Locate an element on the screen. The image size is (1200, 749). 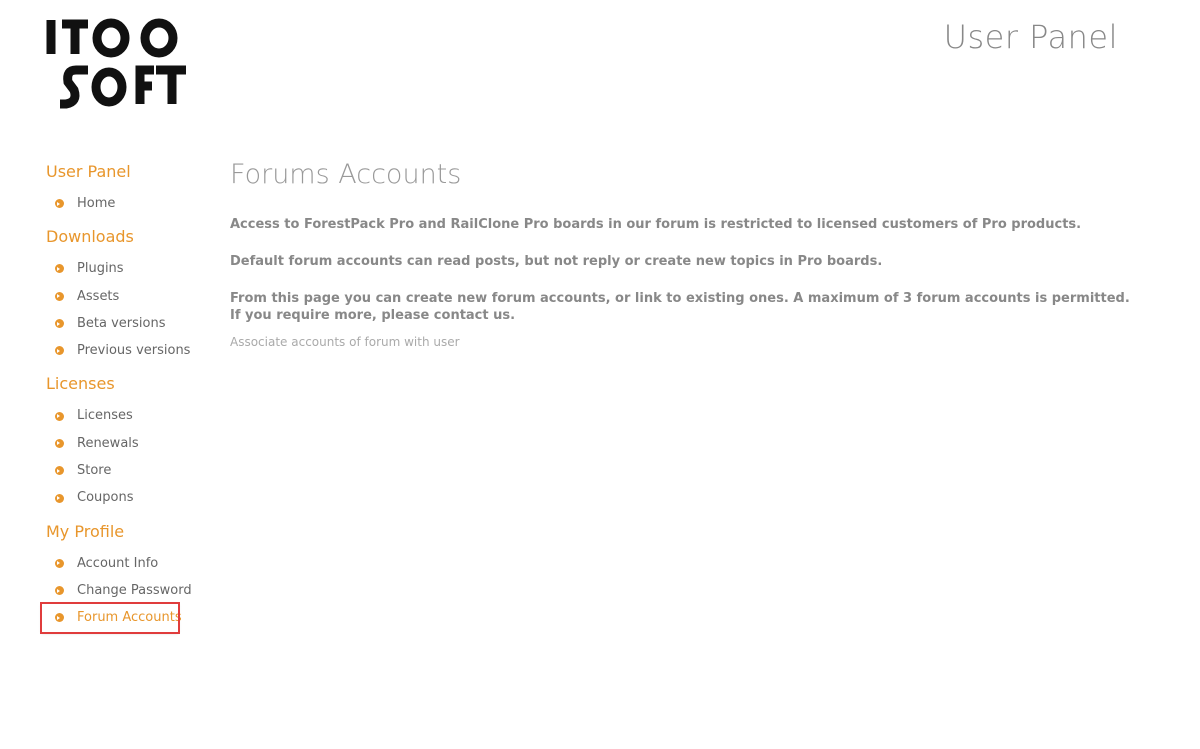
sidebar-item-label: Home is located at coordinates (96, 203).